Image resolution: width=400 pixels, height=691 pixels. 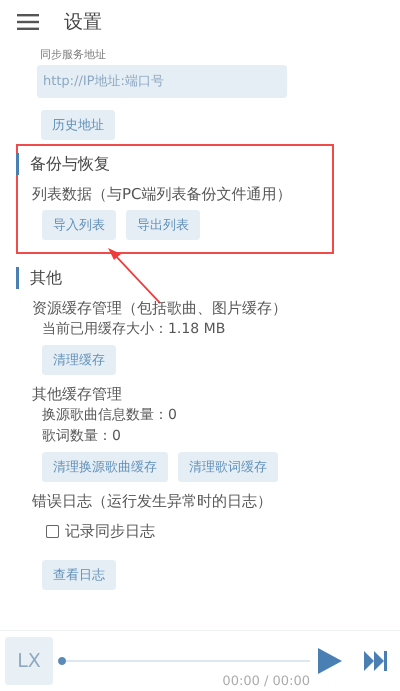 I want to click on info-text: 歌词数量：0, so click(x=81, y=436).